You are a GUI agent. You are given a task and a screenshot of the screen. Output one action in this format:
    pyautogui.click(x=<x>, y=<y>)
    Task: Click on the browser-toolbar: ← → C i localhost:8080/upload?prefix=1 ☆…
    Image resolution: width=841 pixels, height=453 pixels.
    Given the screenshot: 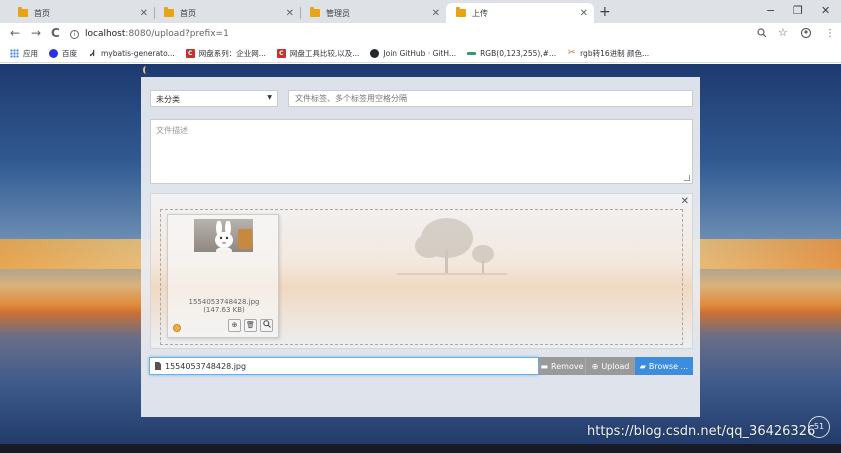 What is the action you would take?
    pyautogui.click(x=420, y=34)
    